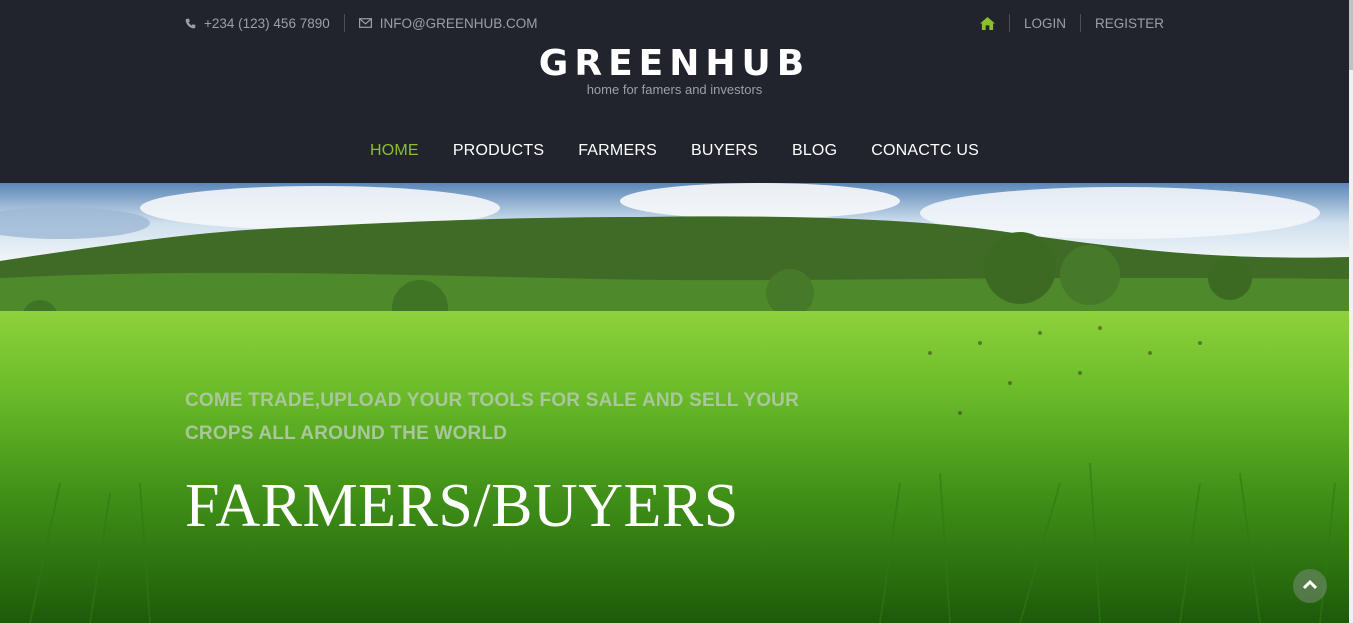  Describe the element at coordinates (365, 23) in the screenshot. I see `envelope-icon` at that location.